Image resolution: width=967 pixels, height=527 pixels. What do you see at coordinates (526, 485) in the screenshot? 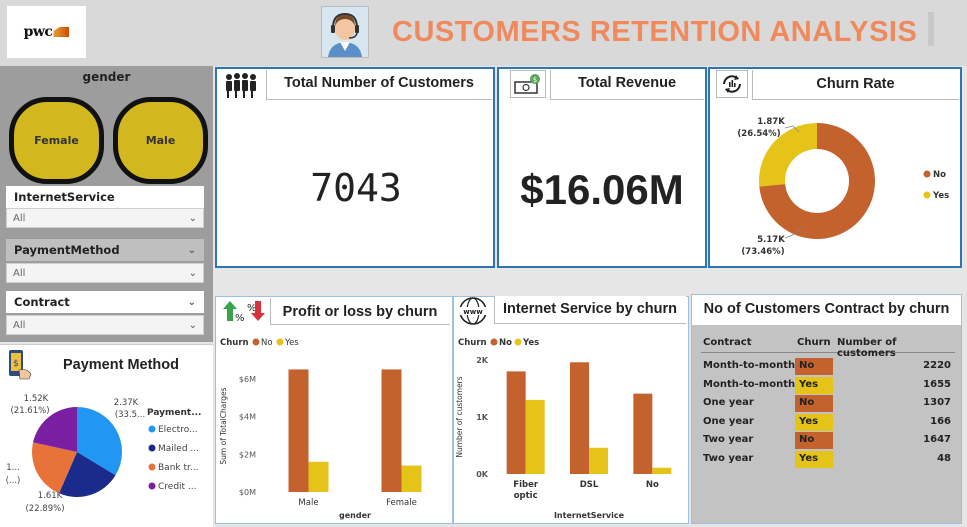
I see `chart-x-tick-0-0: Fiber` at bounding box center [526, 485].